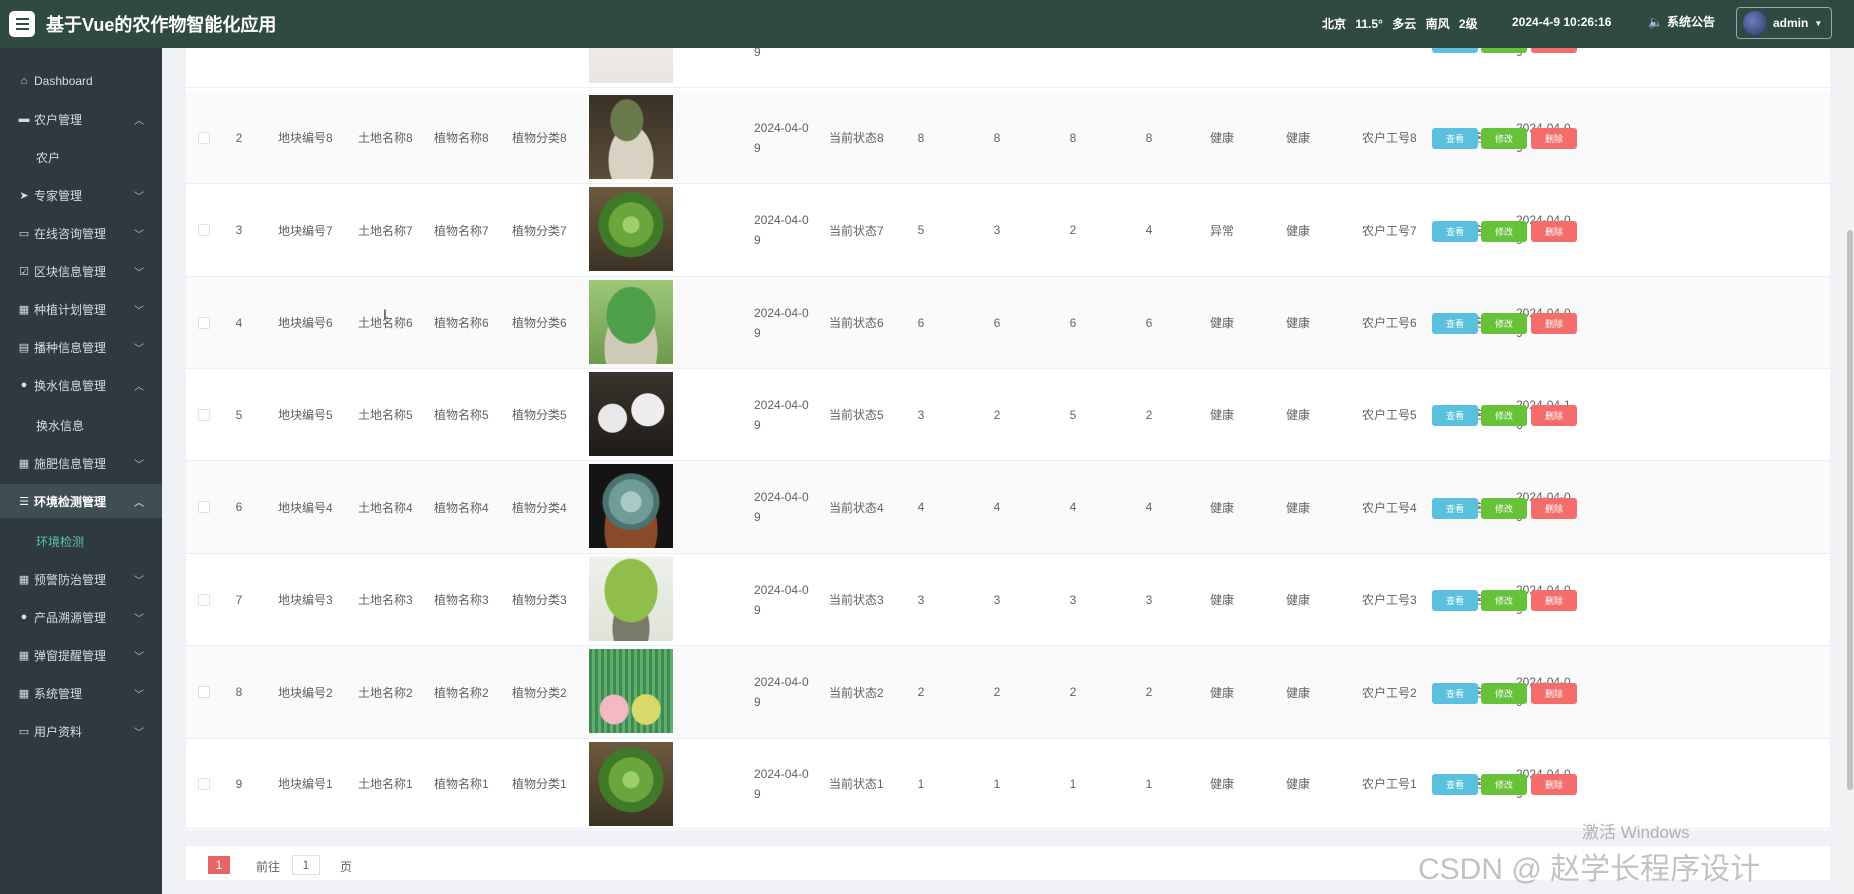 Image resolution: width=1854 pixels, height=894 pixels. What do you see at coordinates (81, 693) in the screenshot?
I see `sidebar-item-16: ▦ 系统管理 ﹀` at bounding box center [81, 693].